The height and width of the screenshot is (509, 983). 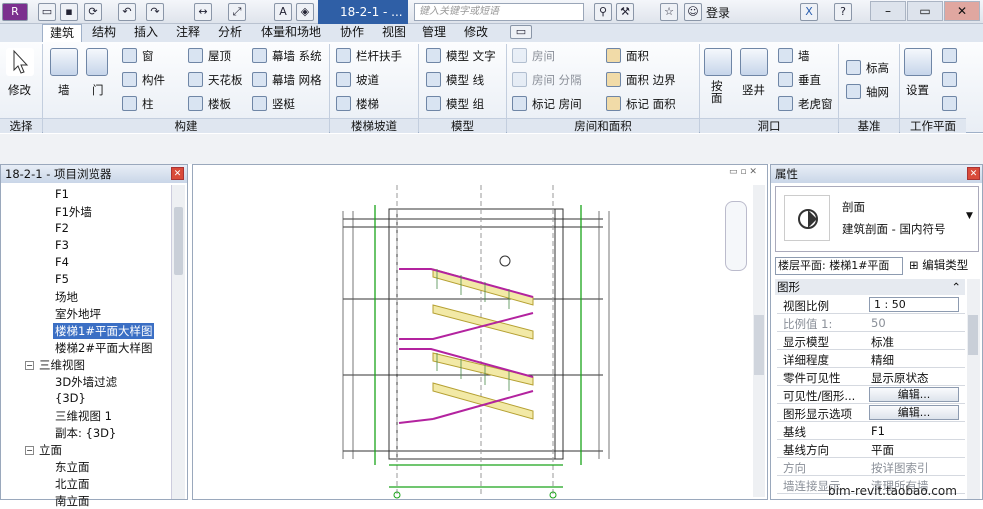 What do you see at coordinates (195, 103) in the screenshot?
I see `floor-icon` at bounding box center [195, 103].